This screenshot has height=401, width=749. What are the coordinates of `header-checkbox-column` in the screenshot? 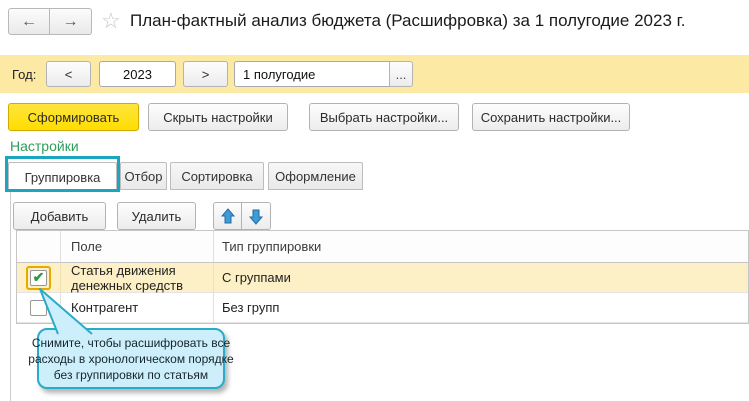 It's located at (39, 246).